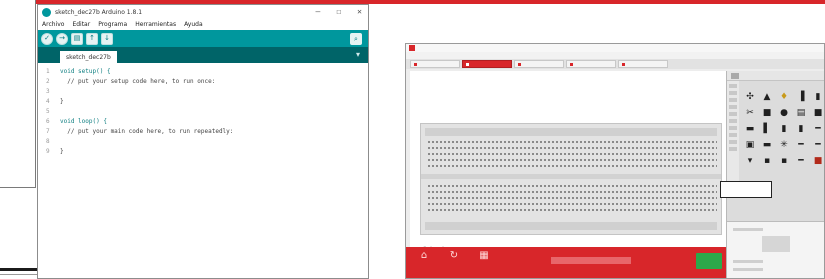 This screenshot has width=825, height=279. Describe the element at coordinates (48, 101) in the screenshot. I see `line-number: 4` at that location.